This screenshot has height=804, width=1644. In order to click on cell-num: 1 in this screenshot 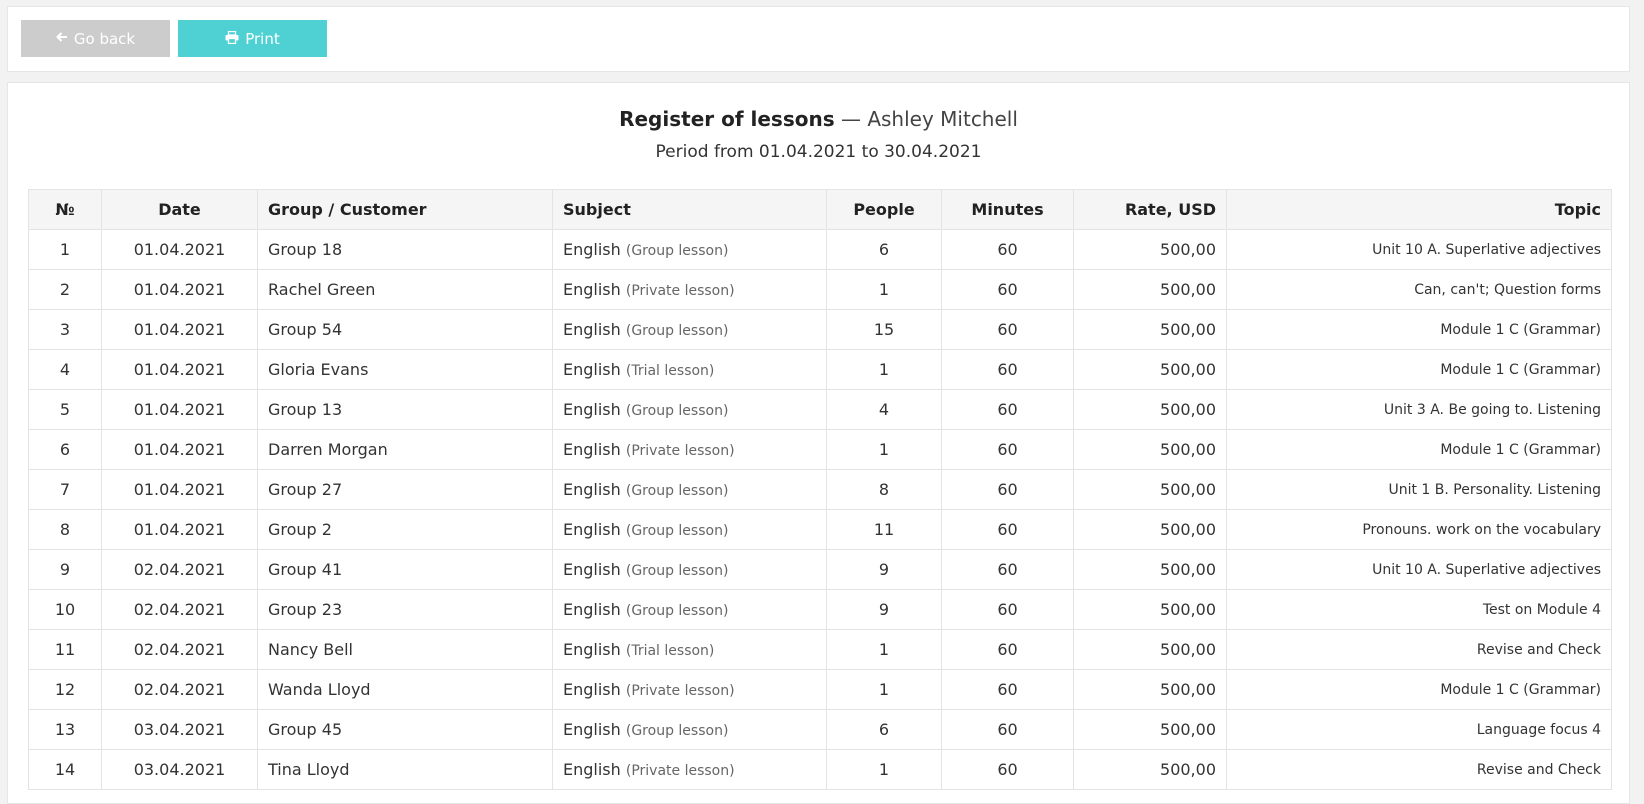, I will do `click(65, 249)`.